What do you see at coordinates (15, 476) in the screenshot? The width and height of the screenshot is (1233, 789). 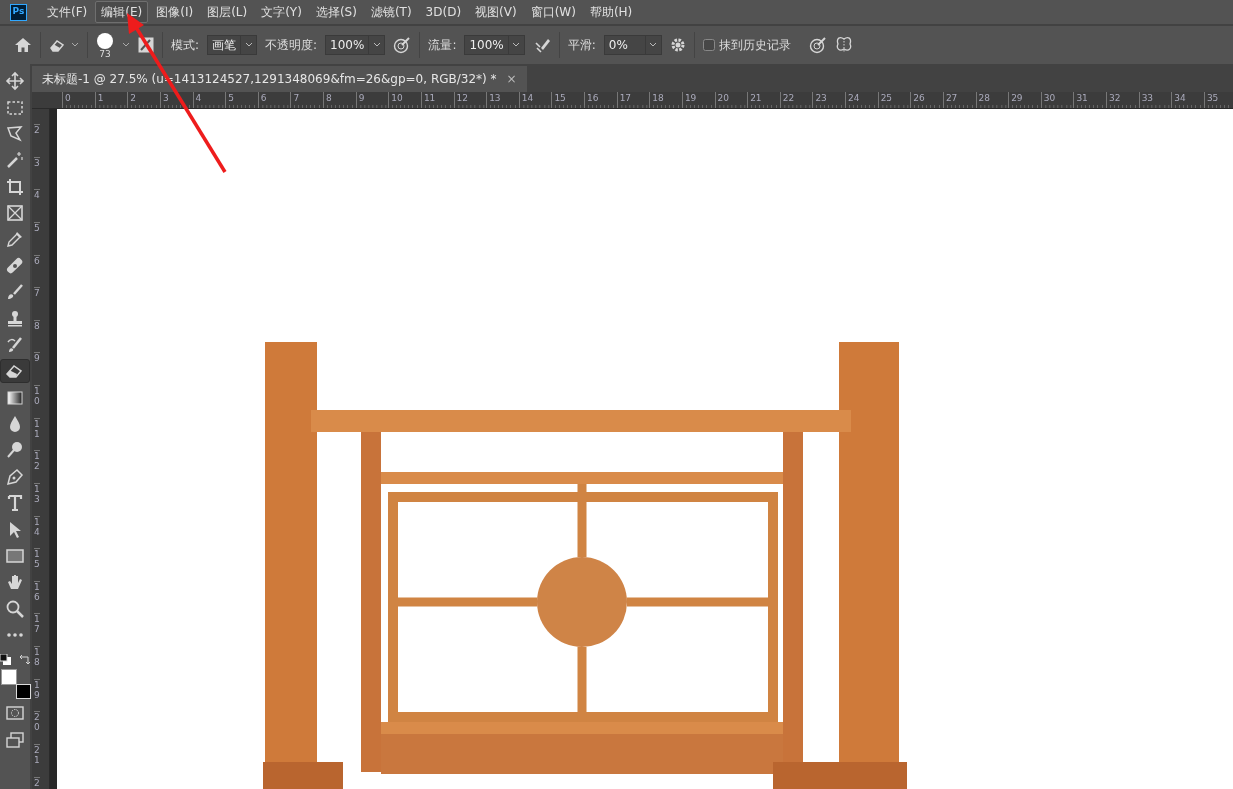 I see `pen-icon` at bounding box center [15, 476].